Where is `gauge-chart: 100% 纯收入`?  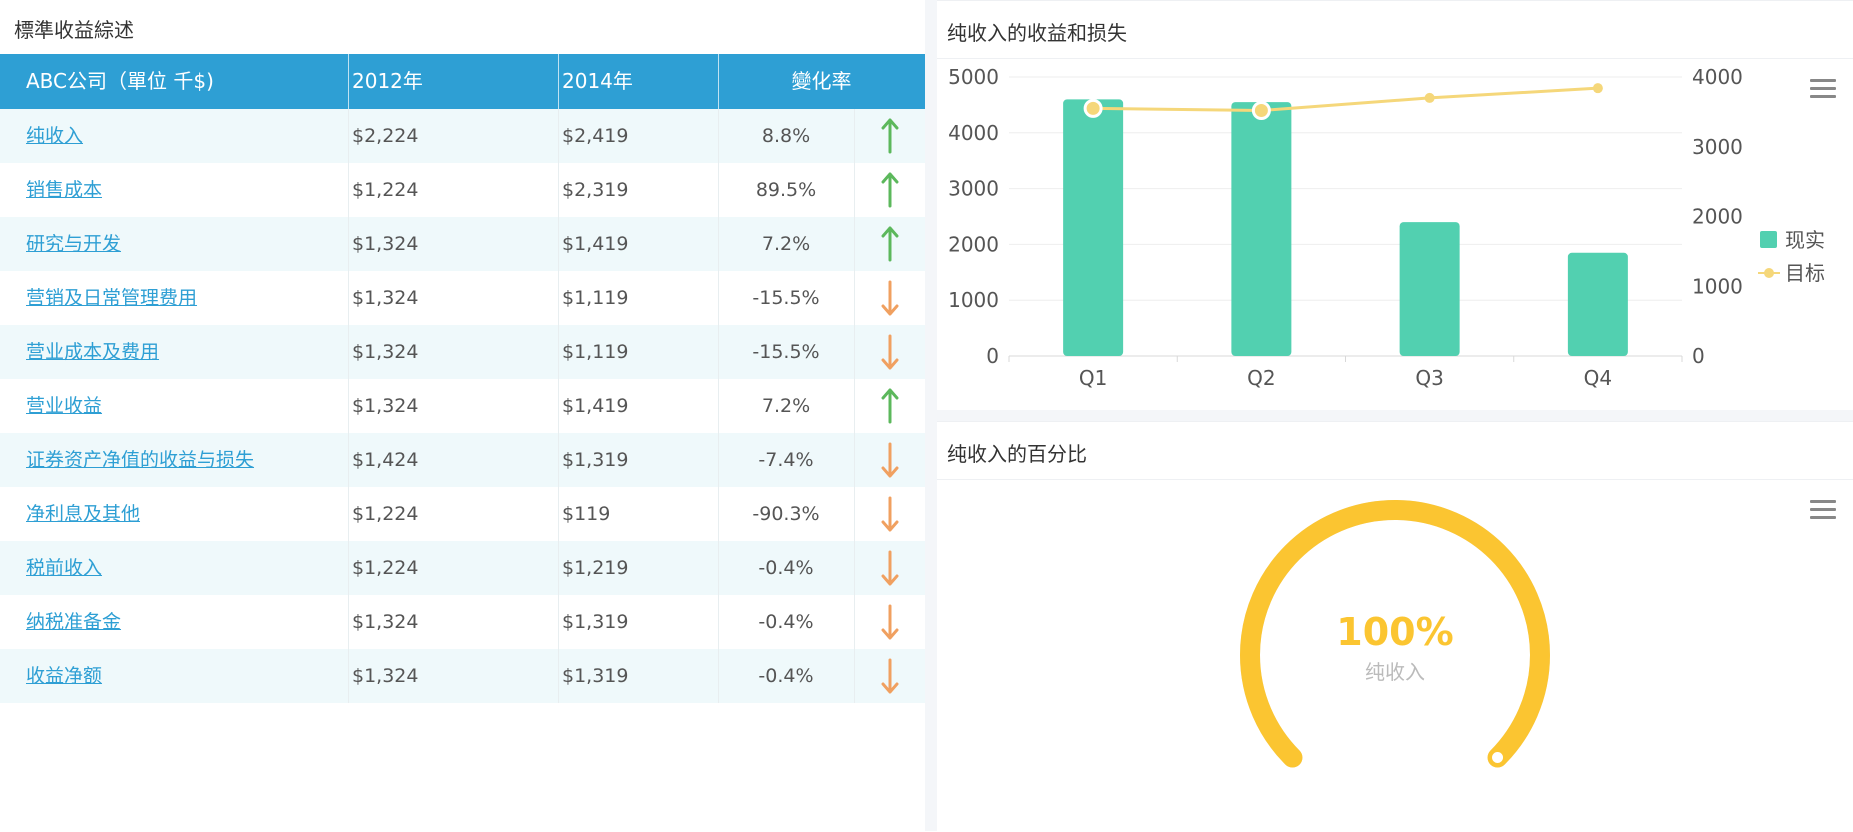
gauge-chart: 100% 纯收入 is located at coordinates (1395, 634).